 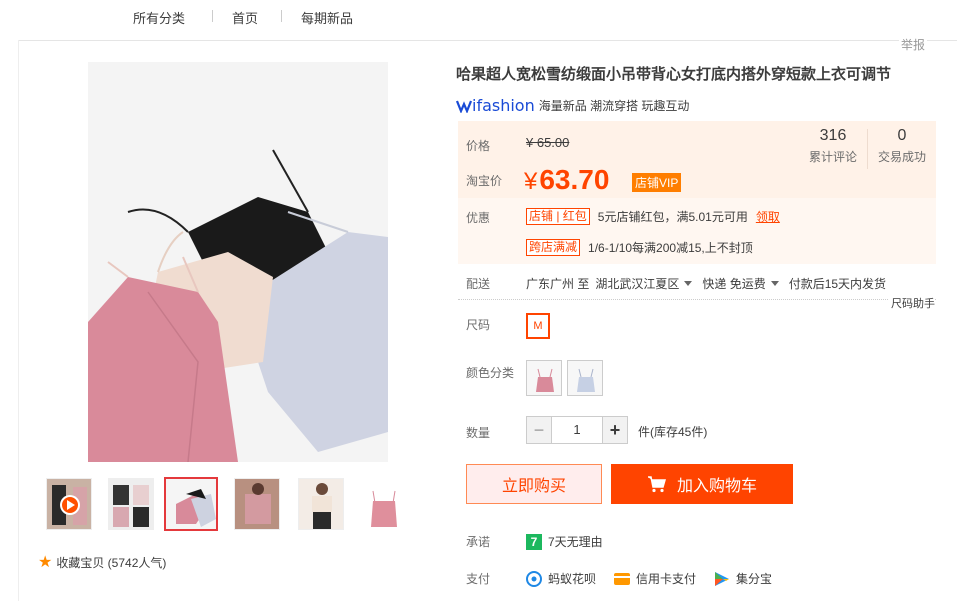 What do you see at coordinates (484, 181) in the screenshot?
I see `taobao-price-label: 淘宝价` at bounding box center [484, 181].